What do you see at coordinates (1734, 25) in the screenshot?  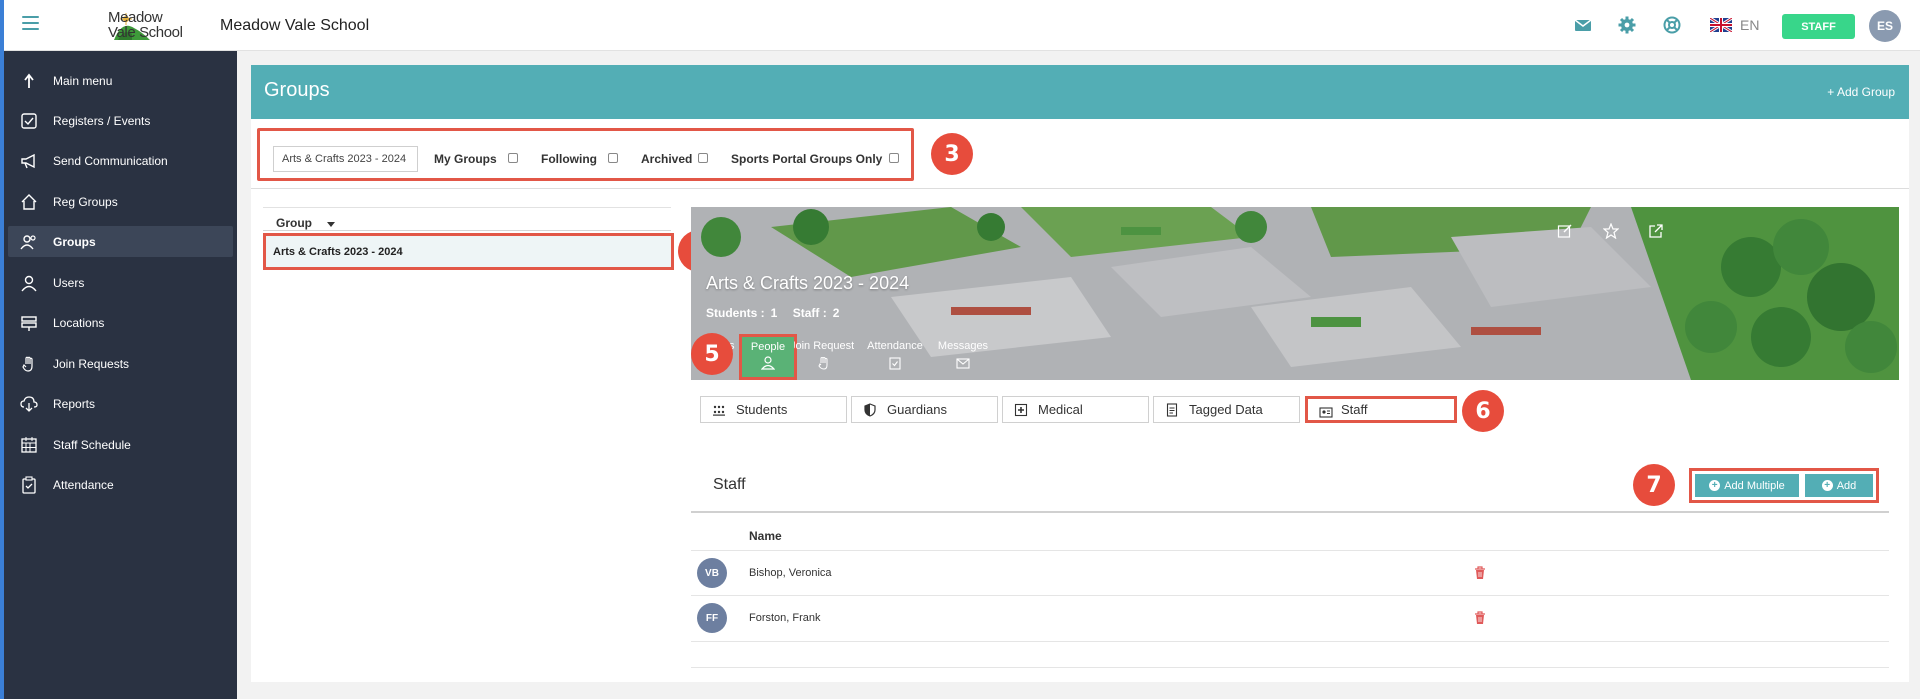 I see `language-selector: EN` at bounding box center [1734, 25].